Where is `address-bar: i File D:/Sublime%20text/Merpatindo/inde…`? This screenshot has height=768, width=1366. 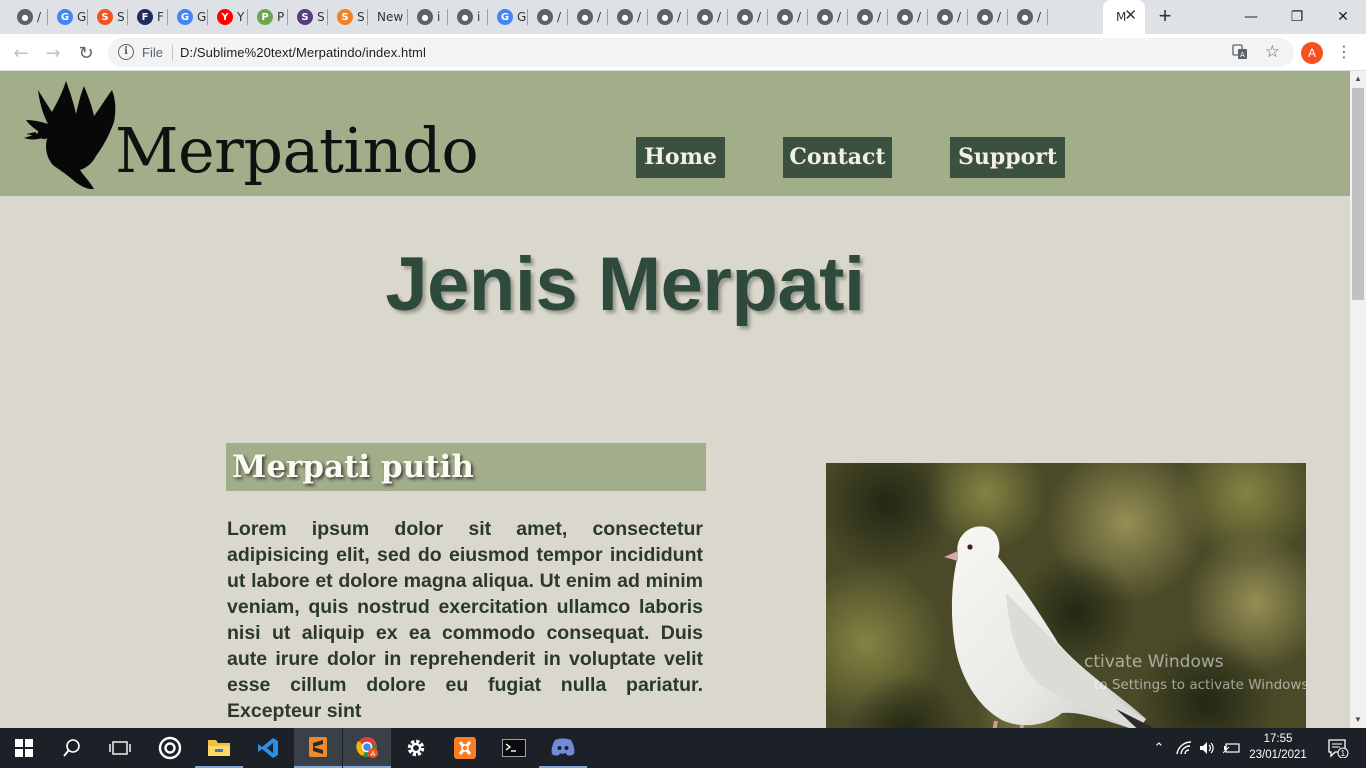 address-bar: i File D:/Sublime%20text/Merpatindo/inde… is located at coordinates (701, 52).